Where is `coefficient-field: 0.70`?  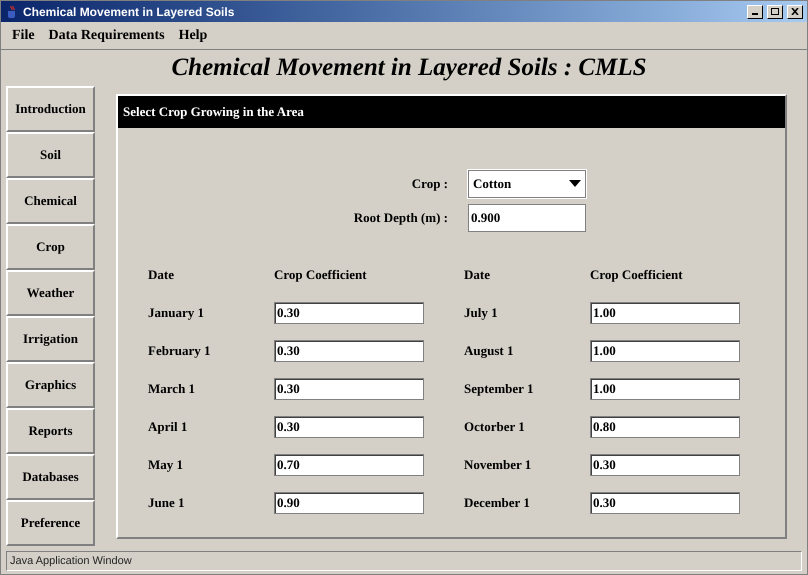
coefficient-field: 0.70 is located at coordinates (349, 465).